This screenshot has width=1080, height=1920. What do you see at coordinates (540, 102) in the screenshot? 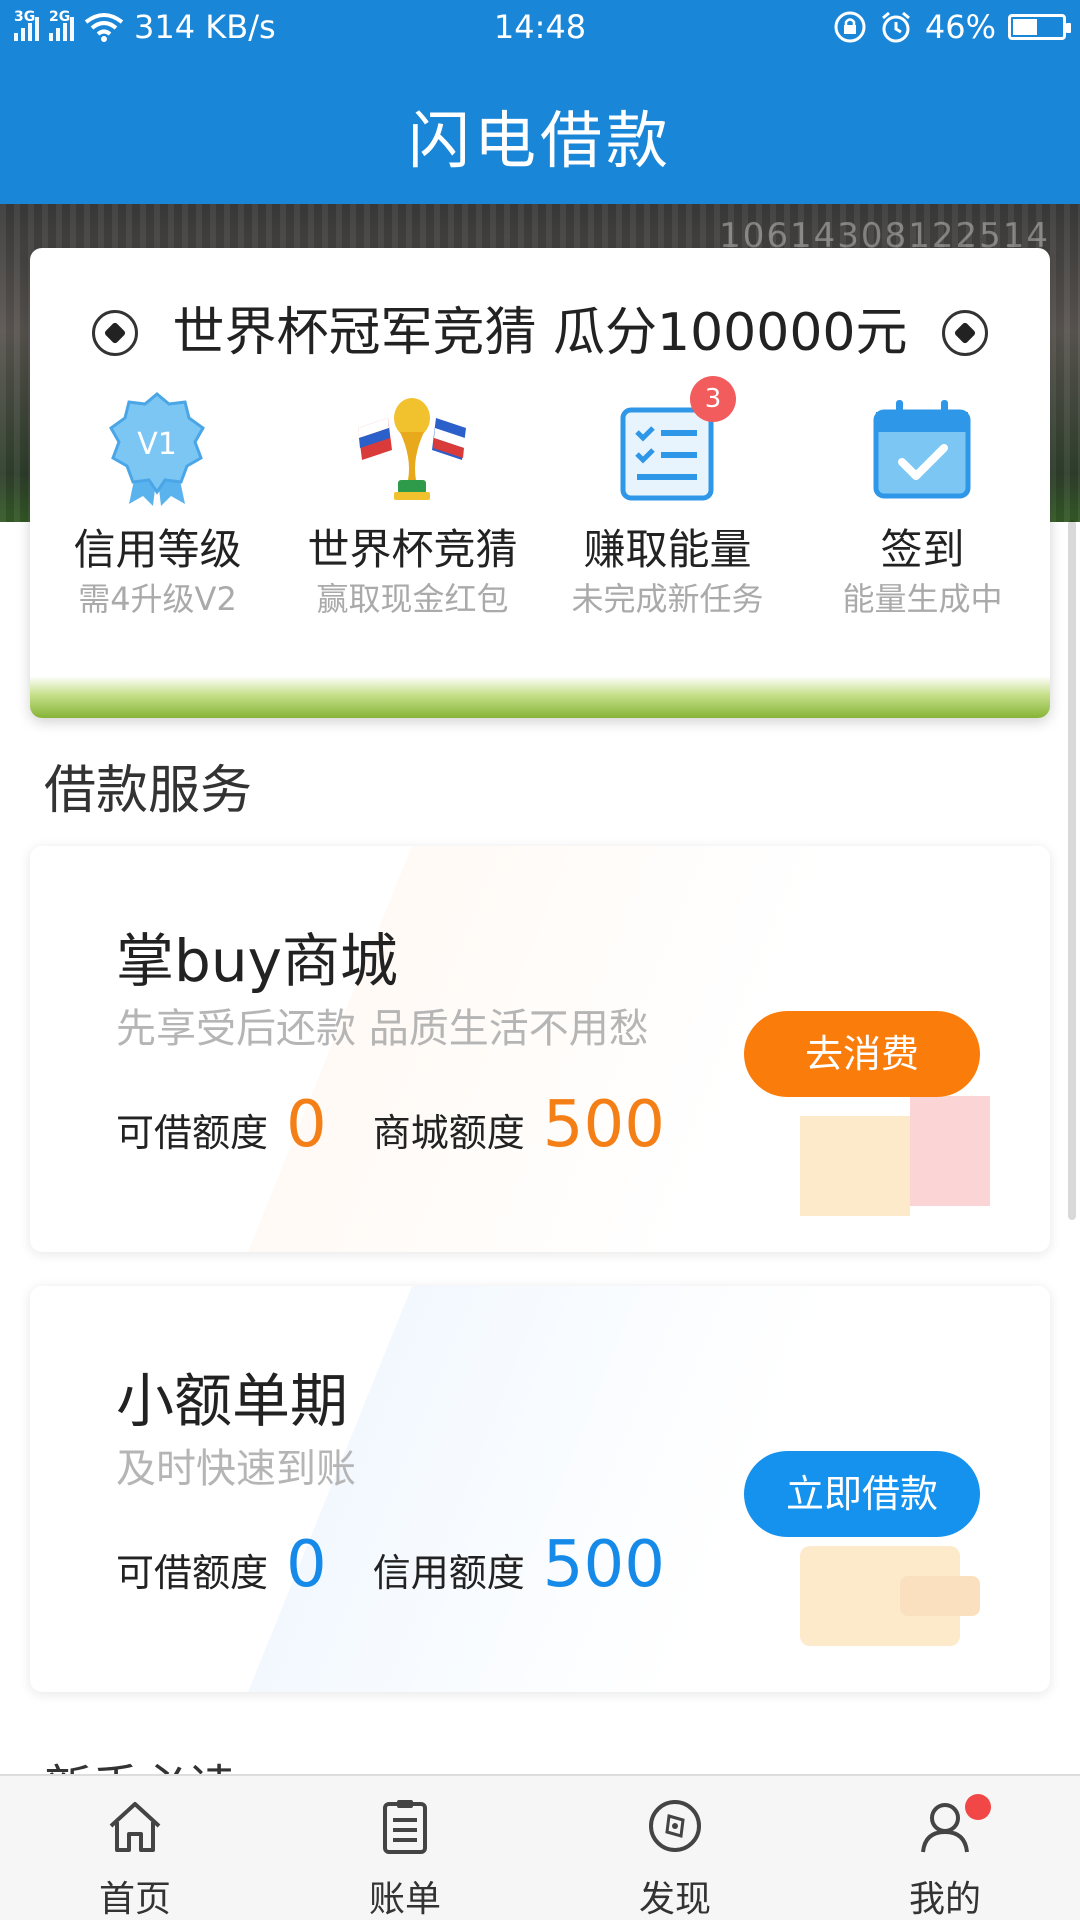
I see `top-bar: 3G 2G 314 KB/s 14:48 46% 闪电借款` at bounding box center [540, 102].